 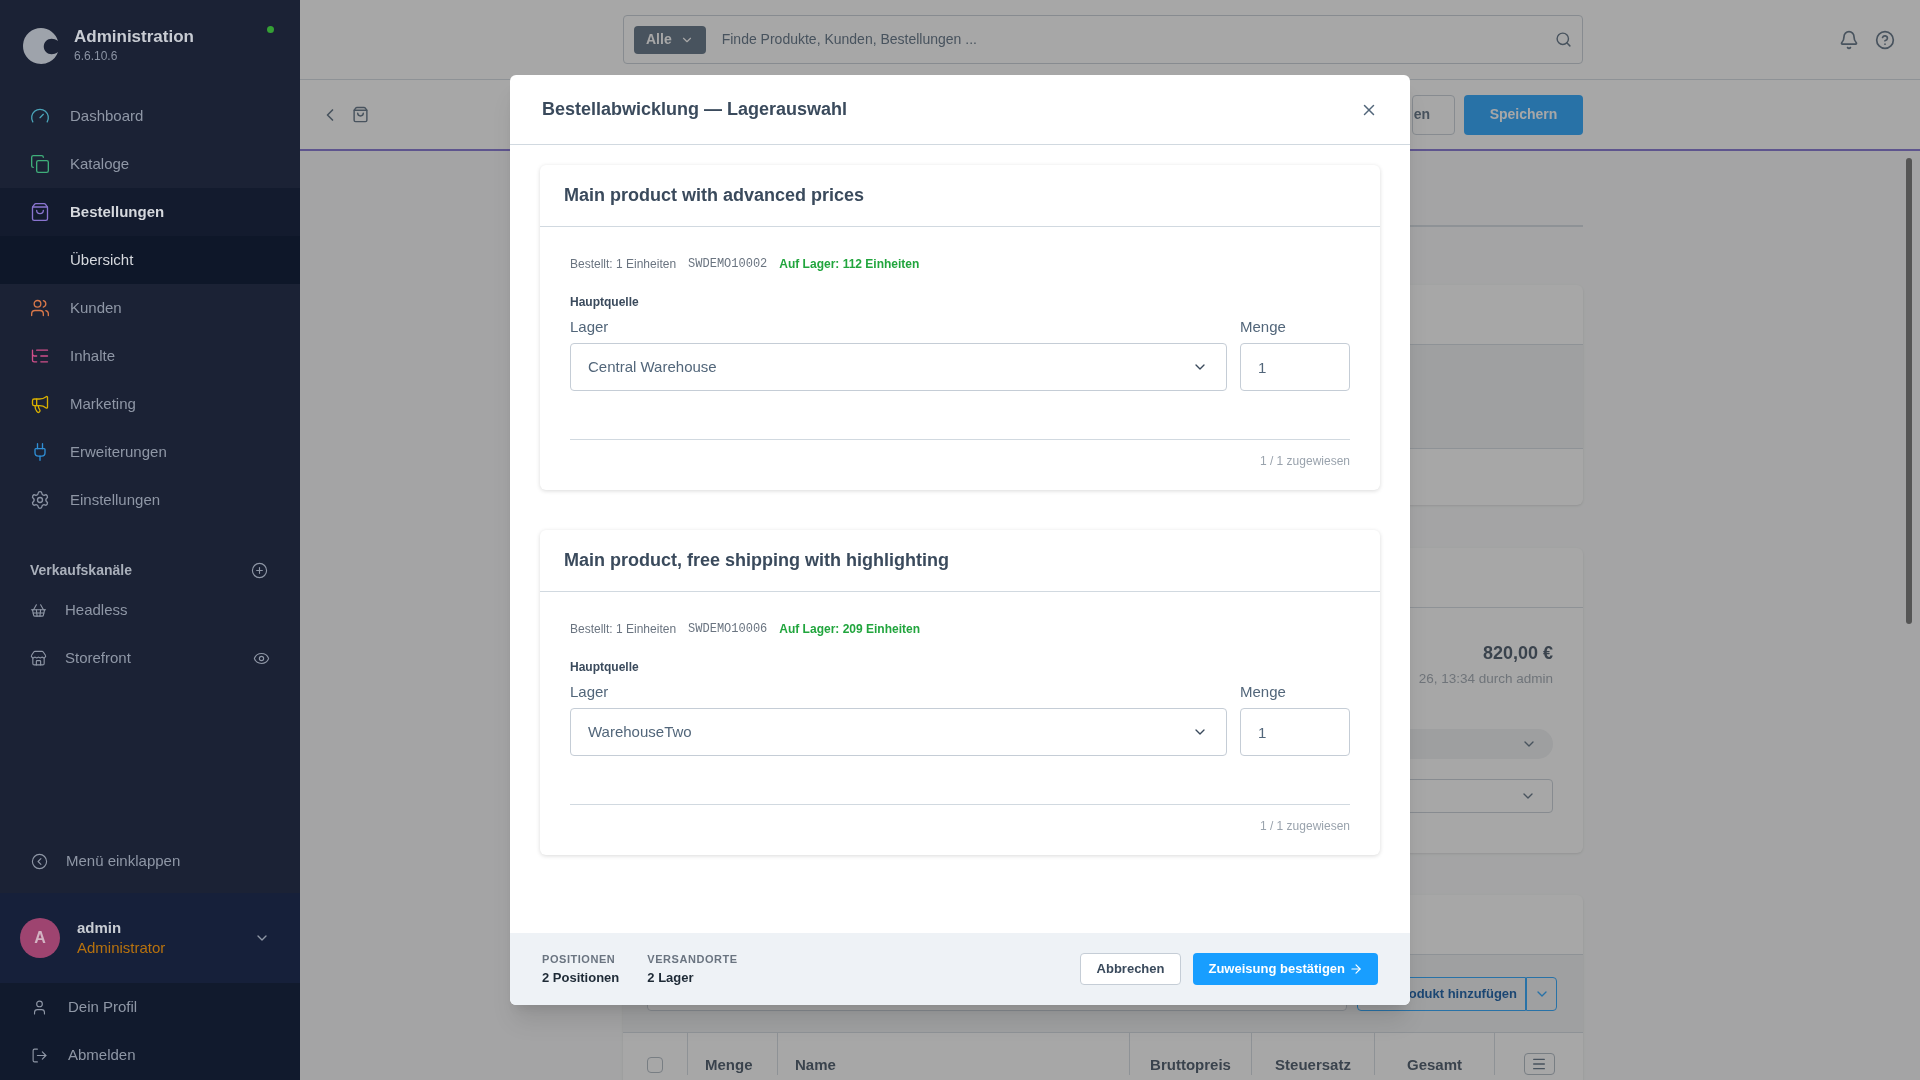 What do you see at coordinates (898, 732) in the screenshot?
I see `warehouse-select: WarehouseTwo` at bounding box center [898, 732].